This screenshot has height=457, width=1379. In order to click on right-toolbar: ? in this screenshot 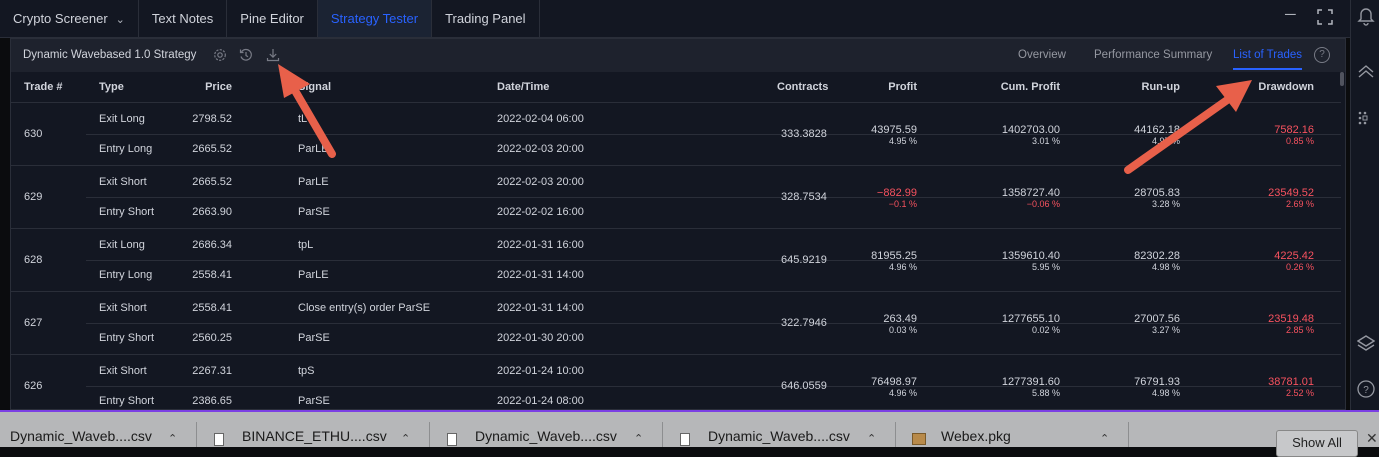, I will do `click(1364, 205)`.